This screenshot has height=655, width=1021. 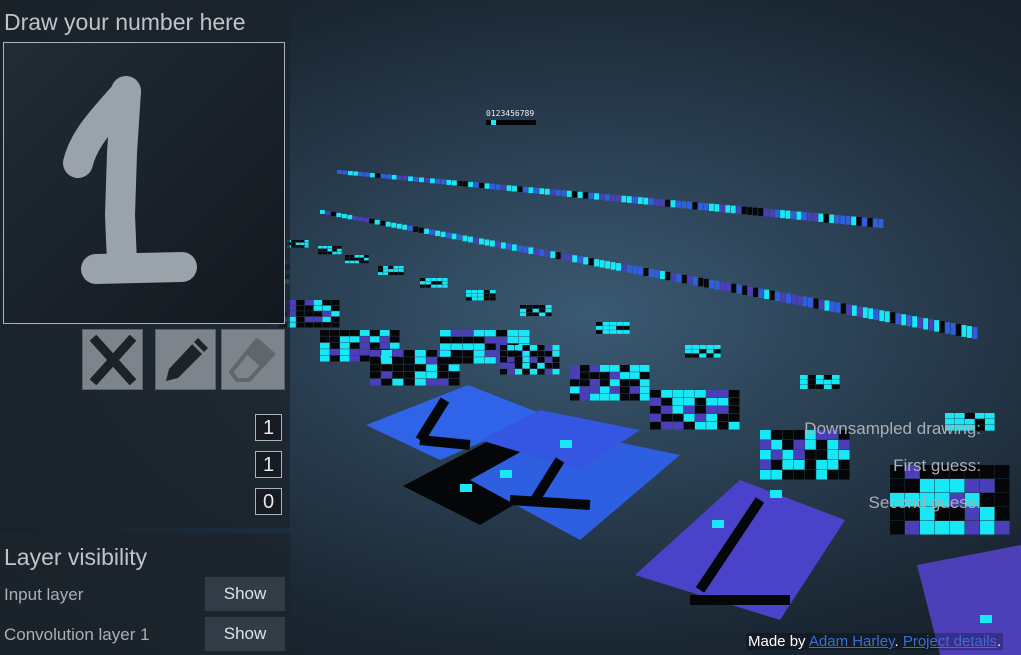 What do you see at coordinates (144, 183) in the screenshot?
I see `drawing-canvas` at bounding box center [144, 183].